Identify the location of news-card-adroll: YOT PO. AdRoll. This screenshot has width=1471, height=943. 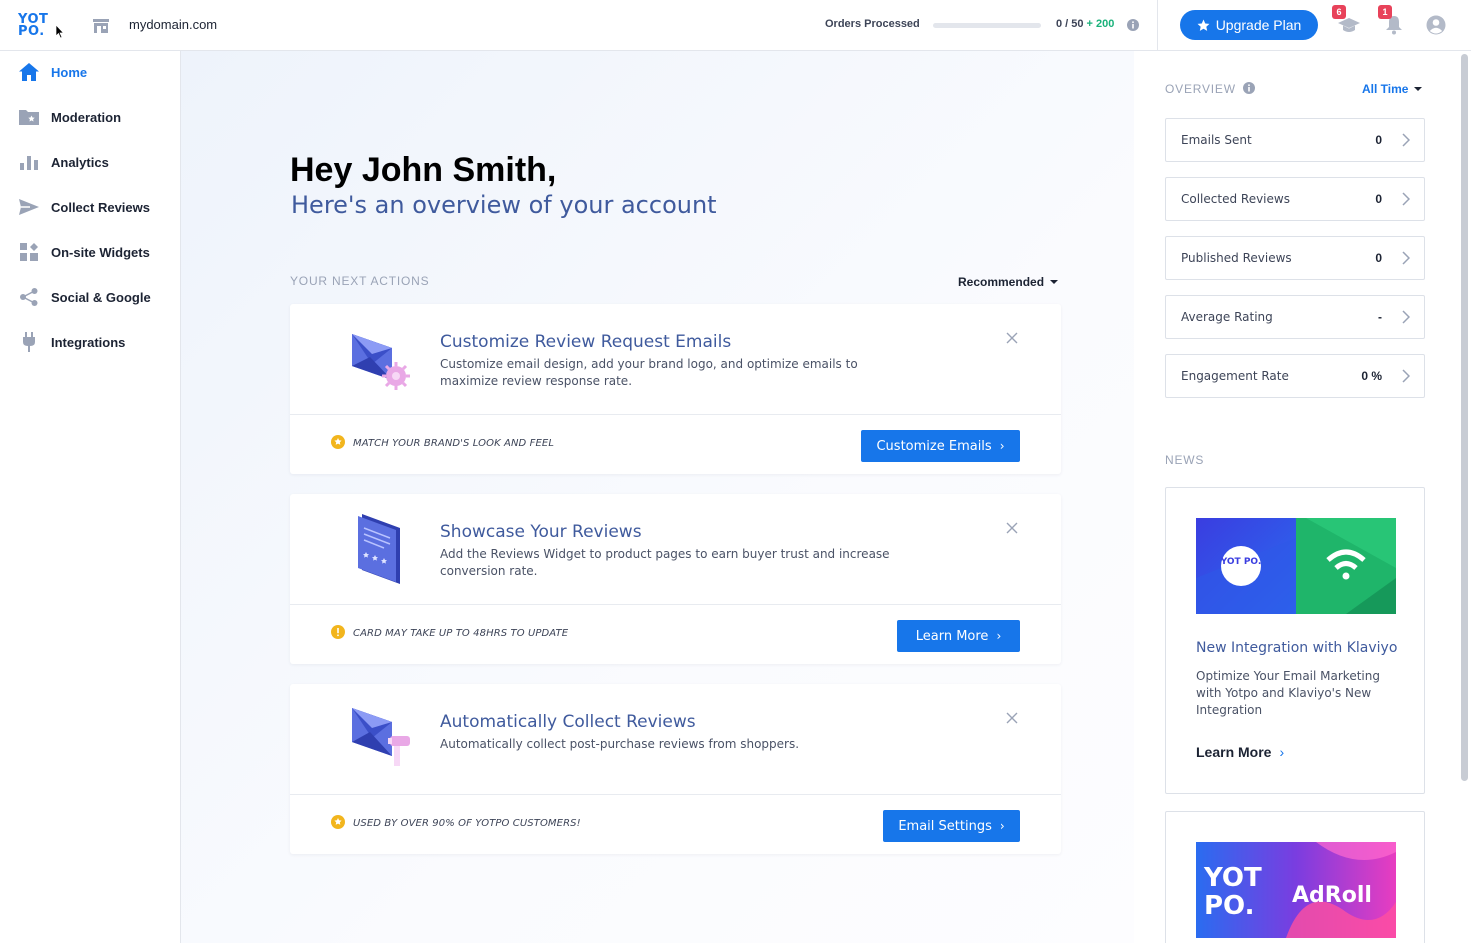
(1295, 877).